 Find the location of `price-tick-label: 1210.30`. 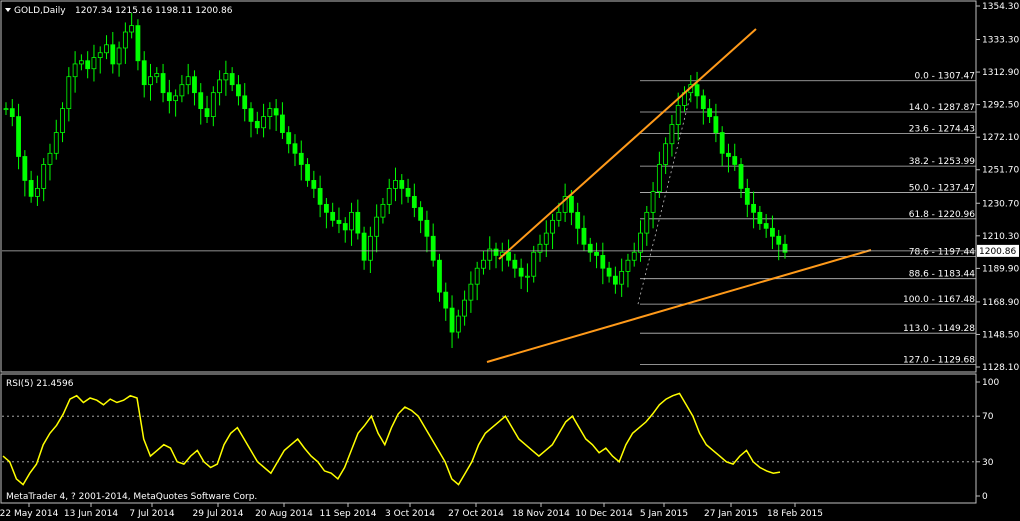

price-tick-label: 1210.30 is located at coordinates (1000, 237).